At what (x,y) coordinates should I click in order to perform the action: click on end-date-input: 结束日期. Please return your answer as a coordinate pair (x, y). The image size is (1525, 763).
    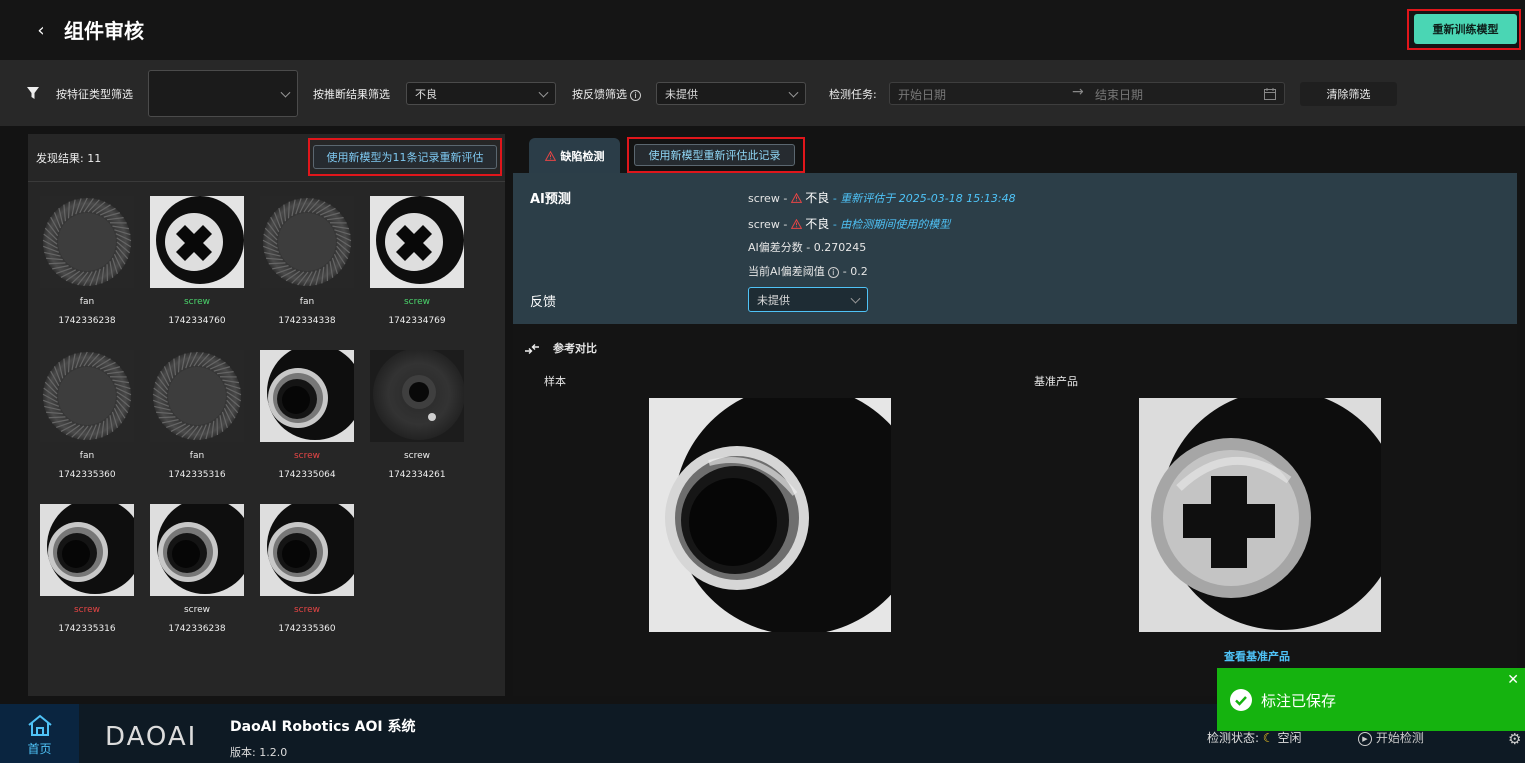
    Looking at the image, I should click on (1119, 94).